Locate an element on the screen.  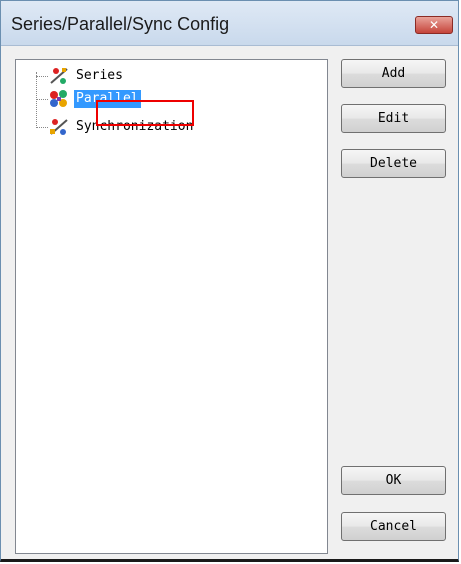
selection-highlight-box is located at coordinates (145, 113).